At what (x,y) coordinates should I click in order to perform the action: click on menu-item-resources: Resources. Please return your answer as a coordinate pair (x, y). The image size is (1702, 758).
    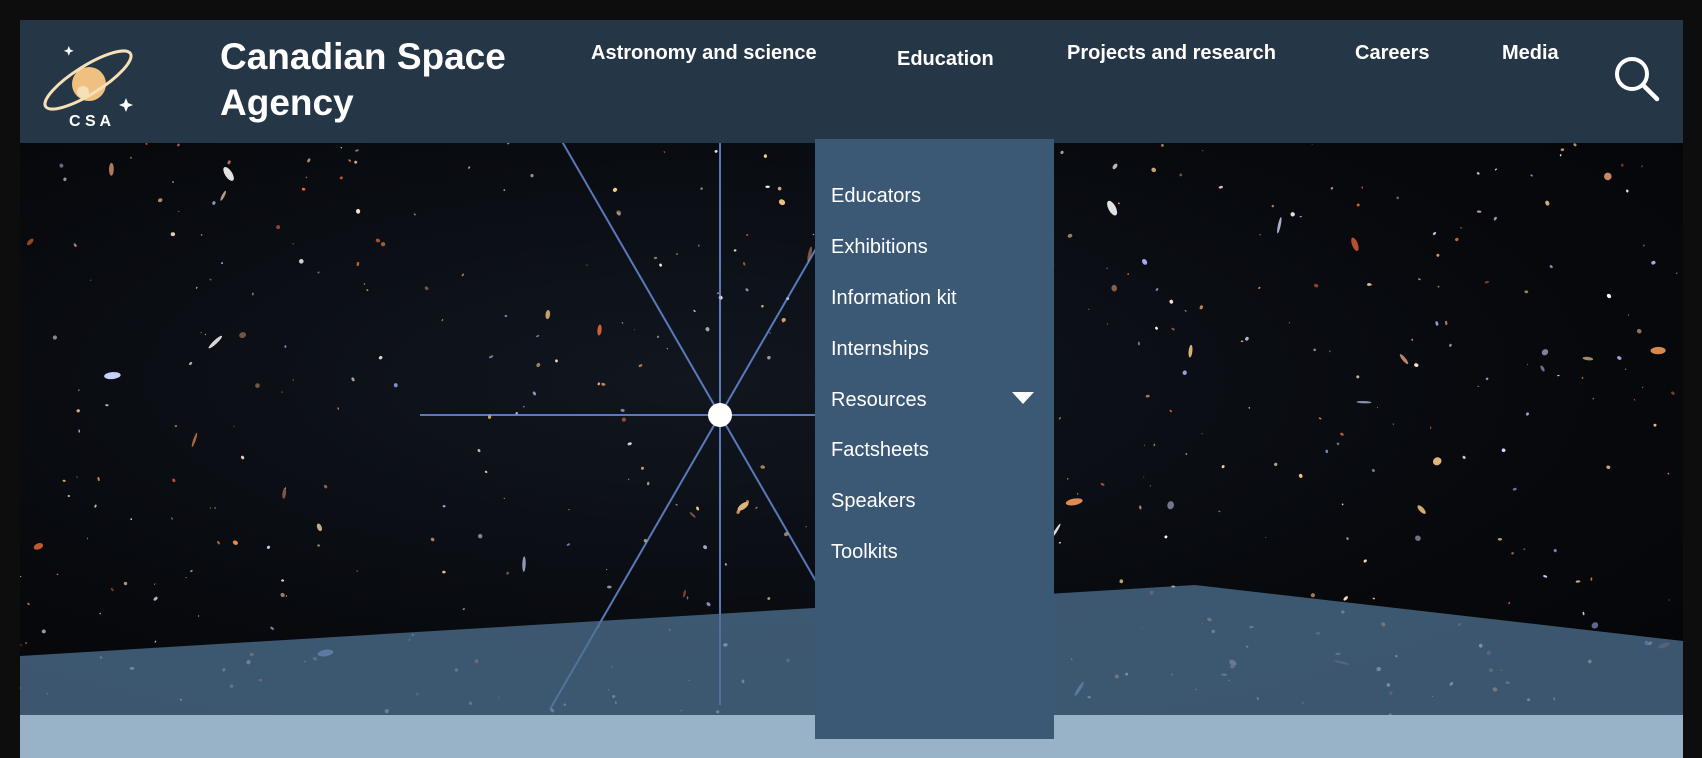
    Looking at the image, I should click on (879, 400).